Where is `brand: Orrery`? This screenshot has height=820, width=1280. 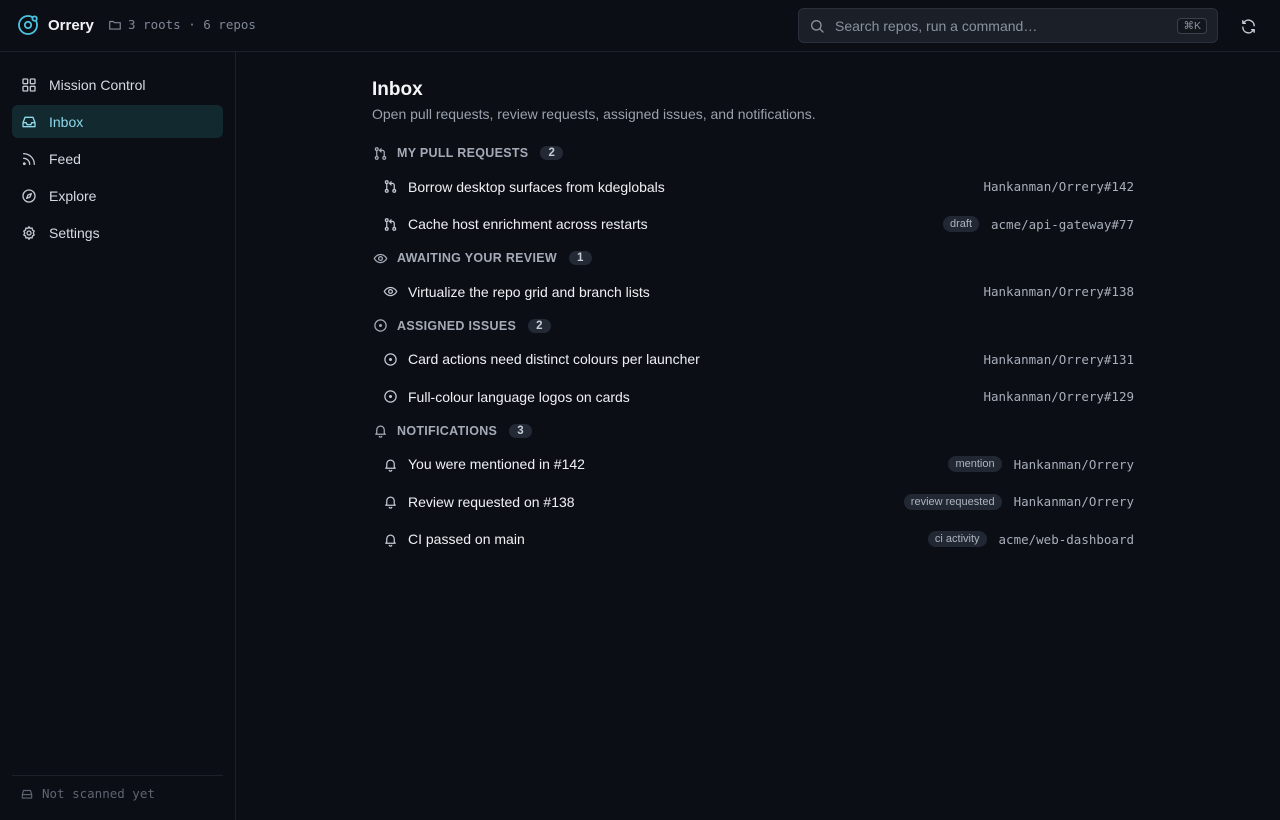
brand: Orrery is located at coordinates (55, 25).